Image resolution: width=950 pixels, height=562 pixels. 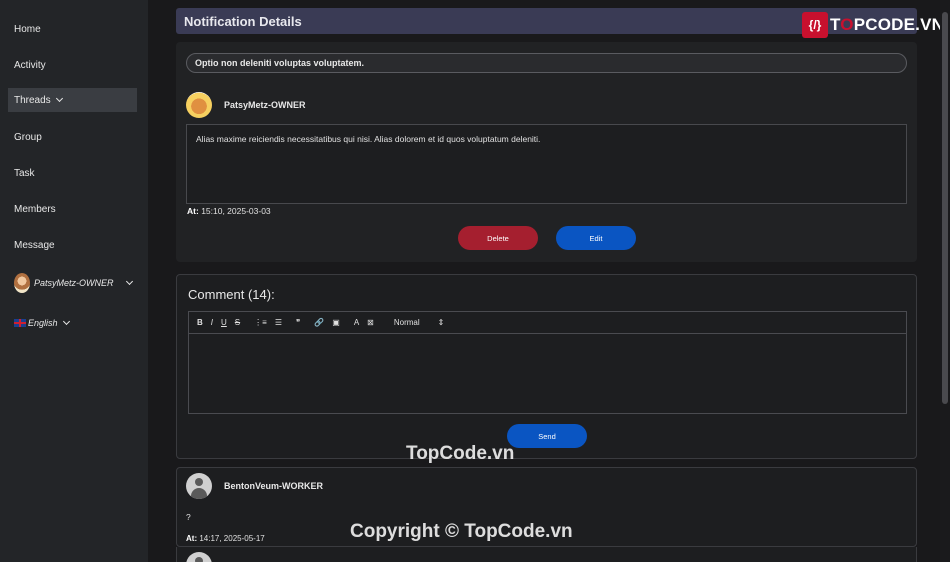 I want to click on send-button: Send, so click(x=547, y=436).